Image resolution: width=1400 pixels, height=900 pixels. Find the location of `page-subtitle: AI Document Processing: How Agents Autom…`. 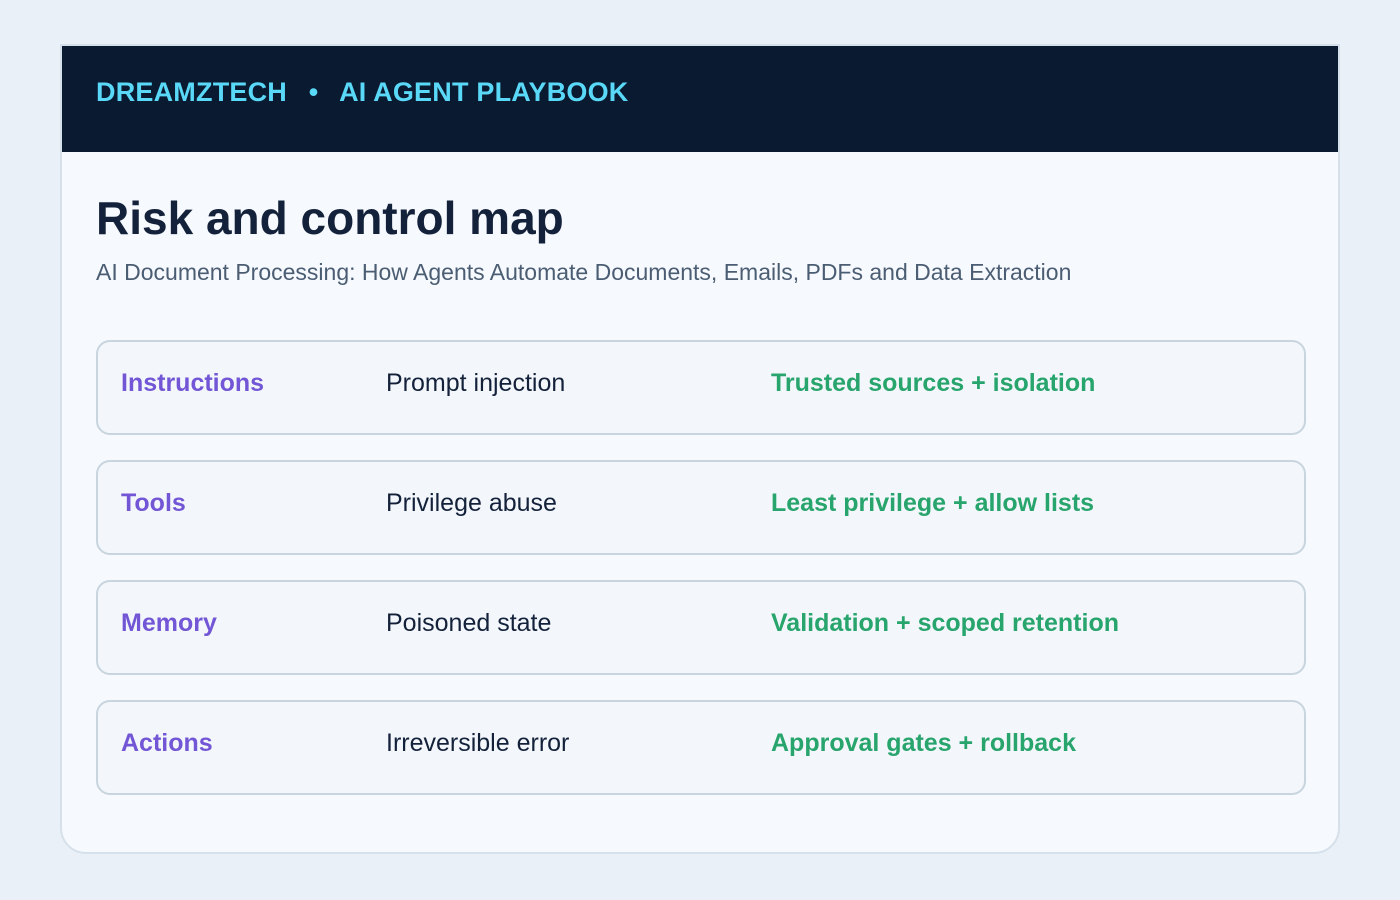

page-subtitle: AI Document Processing: How Agents Autom… is located at coordinates (584, 272).